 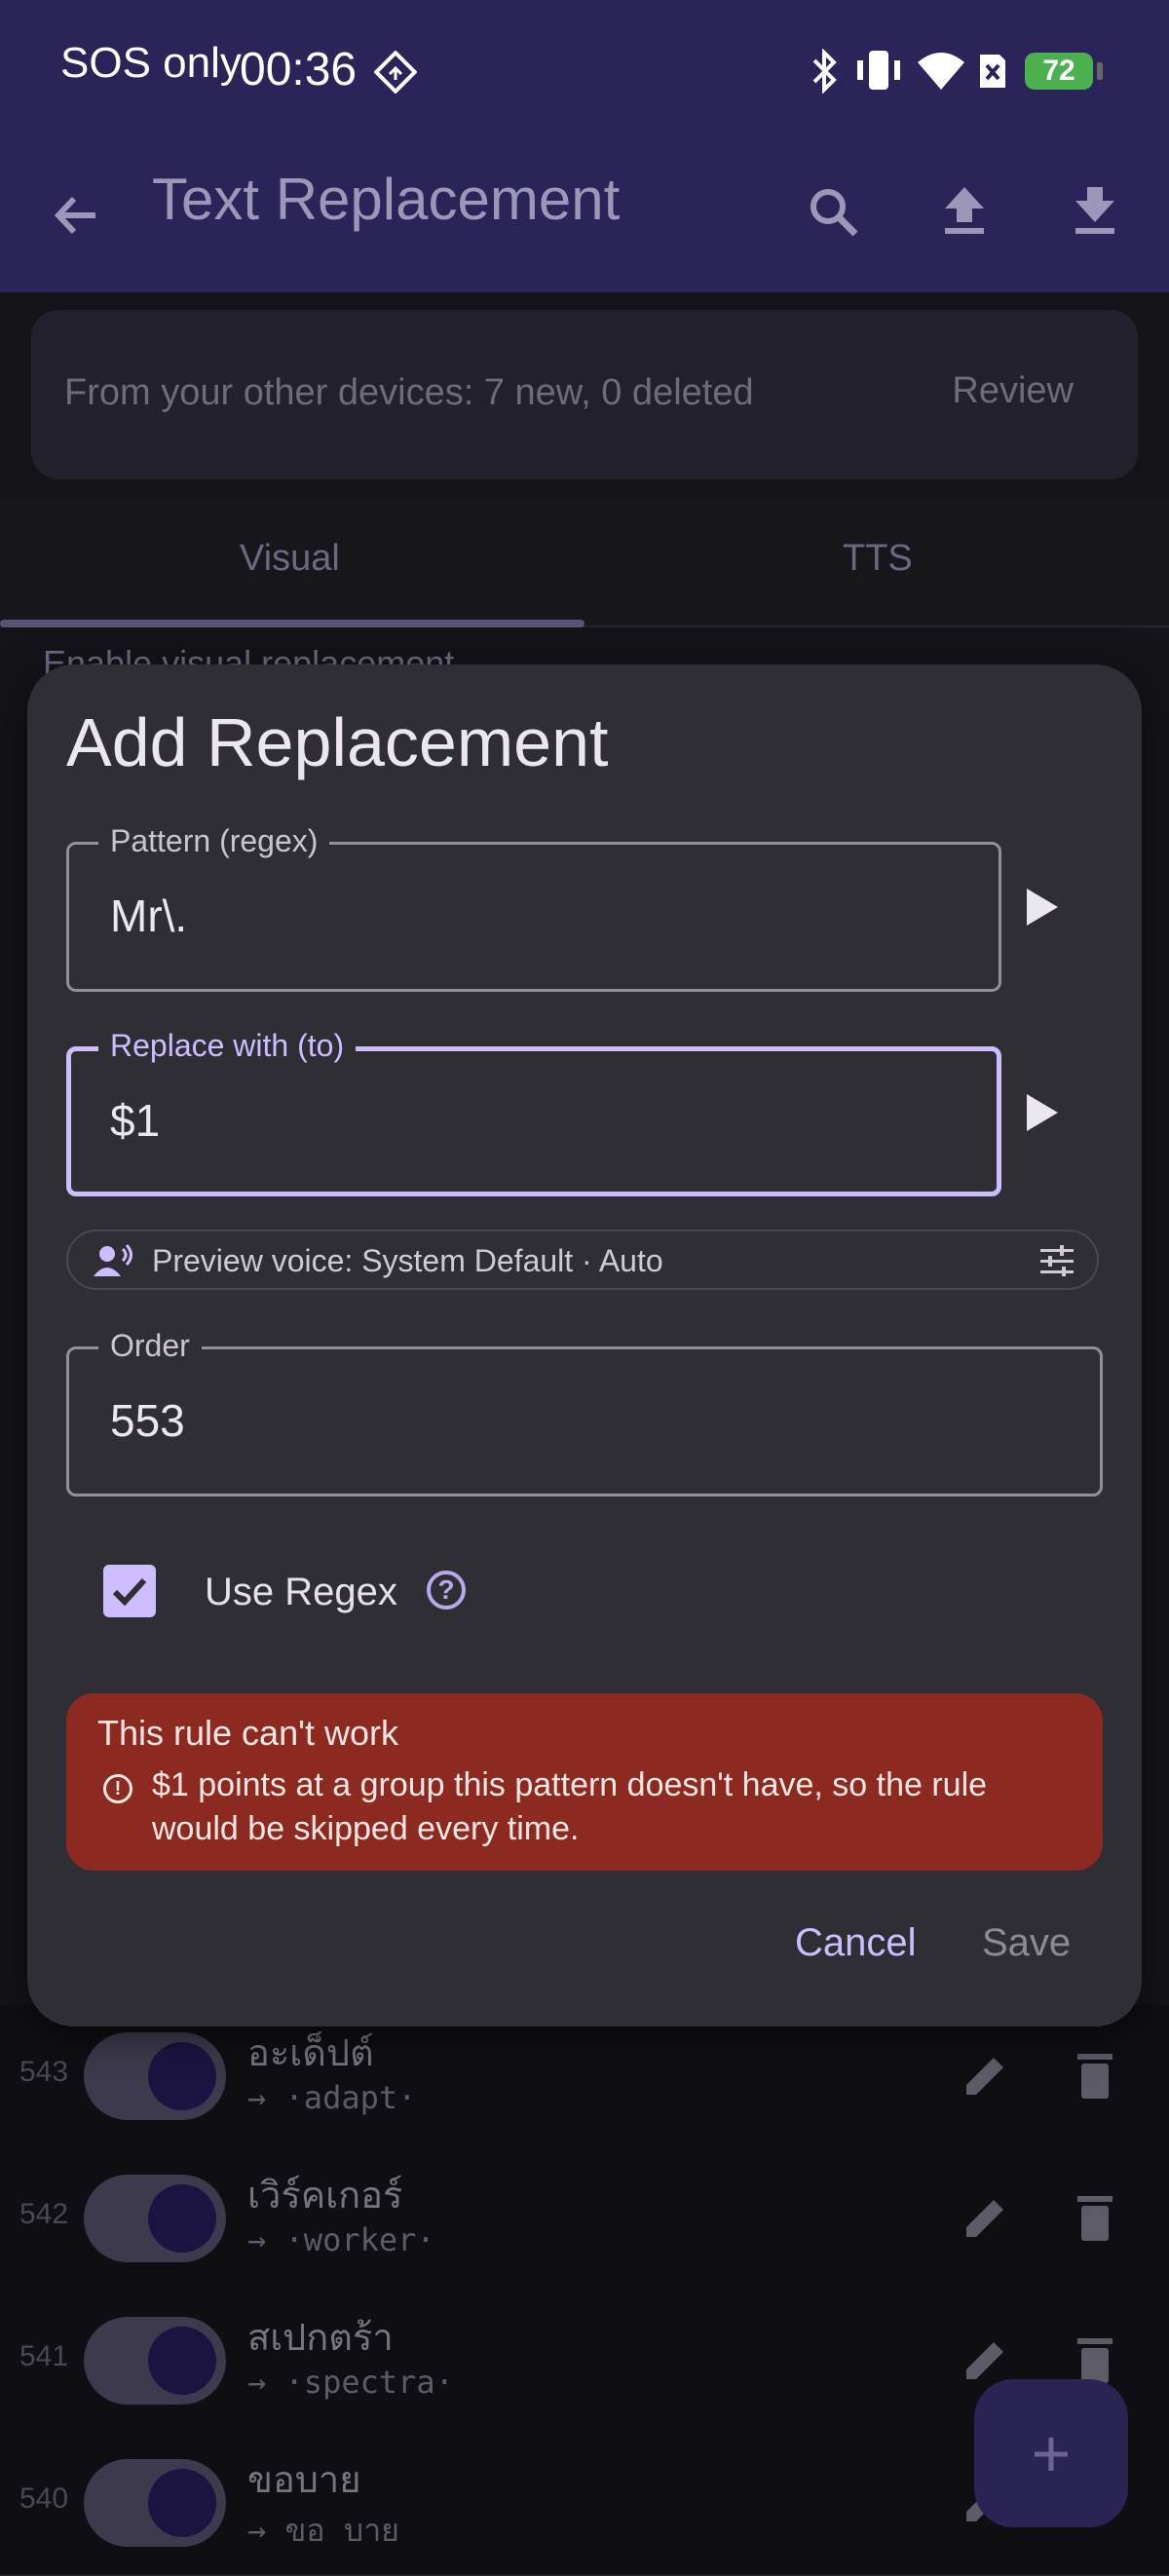 What do you see at coordinates (301, 1592) in the screenshot?
I see `use-regex-label: Use Regex` at bounding box center [301, 1592].